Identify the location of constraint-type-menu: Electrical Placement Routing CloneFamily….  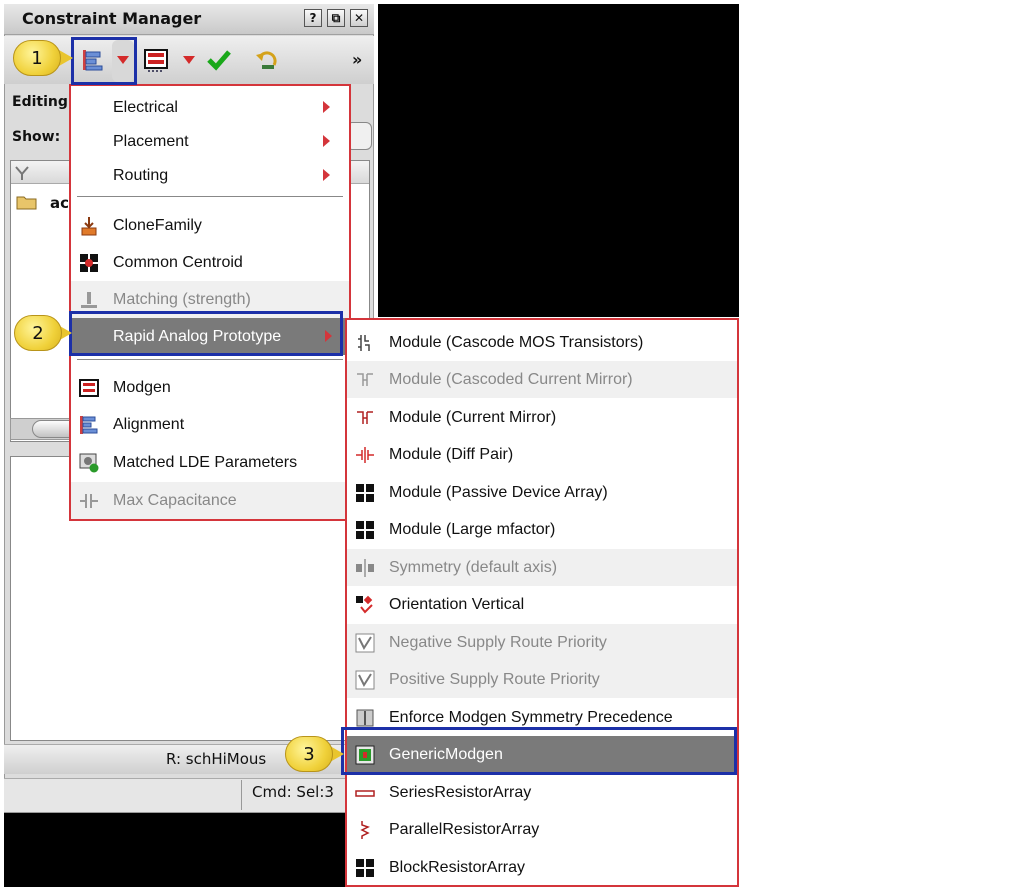
(210, 302).